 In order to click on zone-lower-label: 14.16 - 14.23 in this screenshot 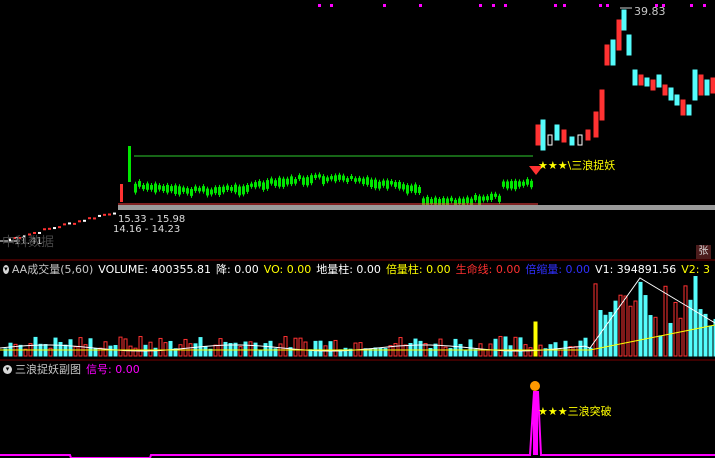, I will do `click(147, 229)`.